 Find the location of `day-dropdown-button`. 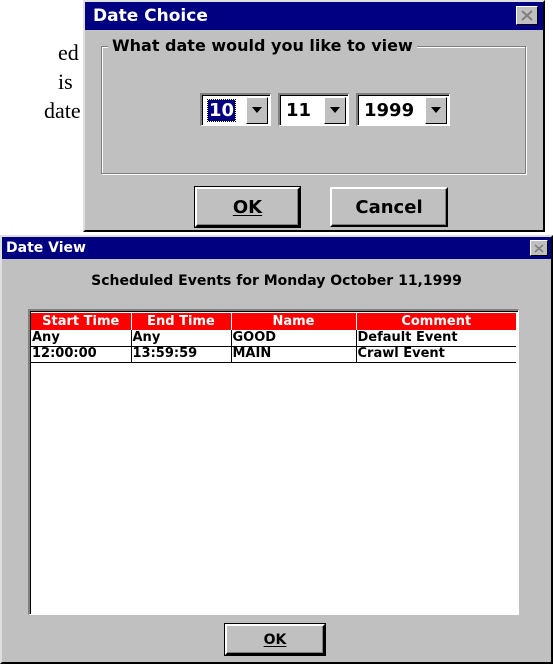

day-dropdown-button is located at coordinates (335, 110).